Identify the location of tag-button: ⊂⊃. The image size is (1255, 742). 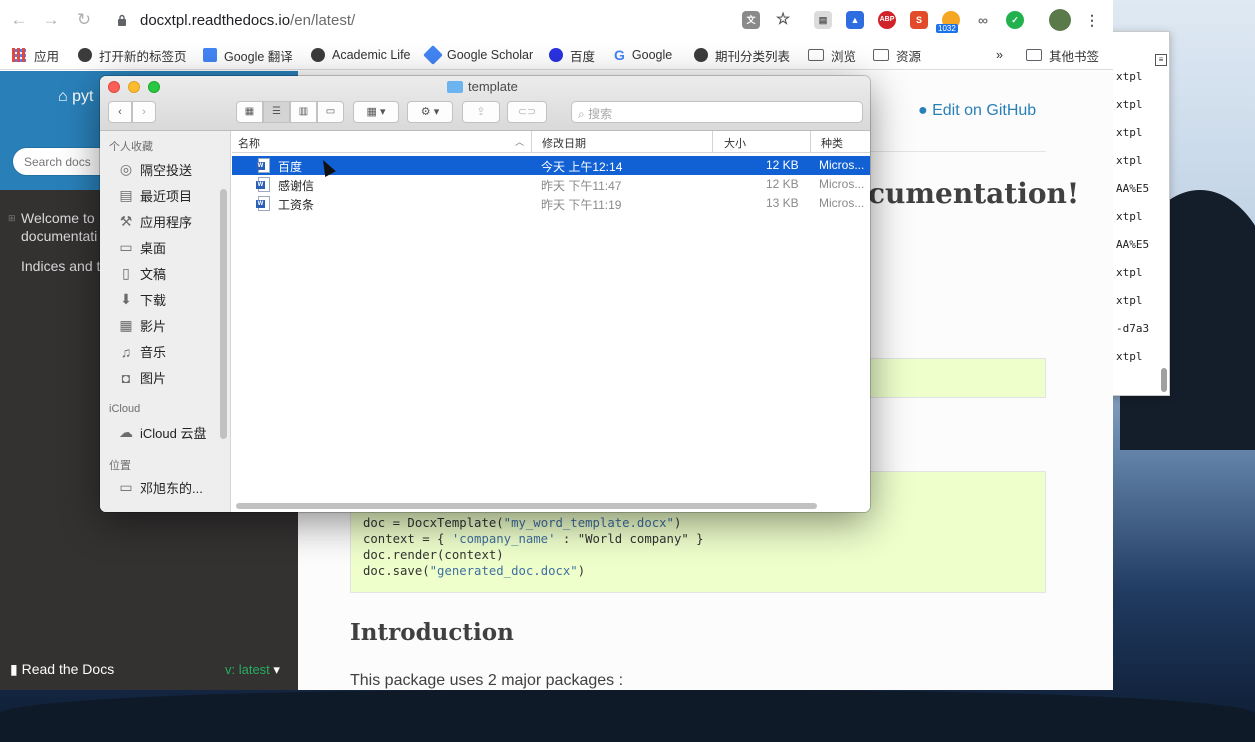
(527, 112).